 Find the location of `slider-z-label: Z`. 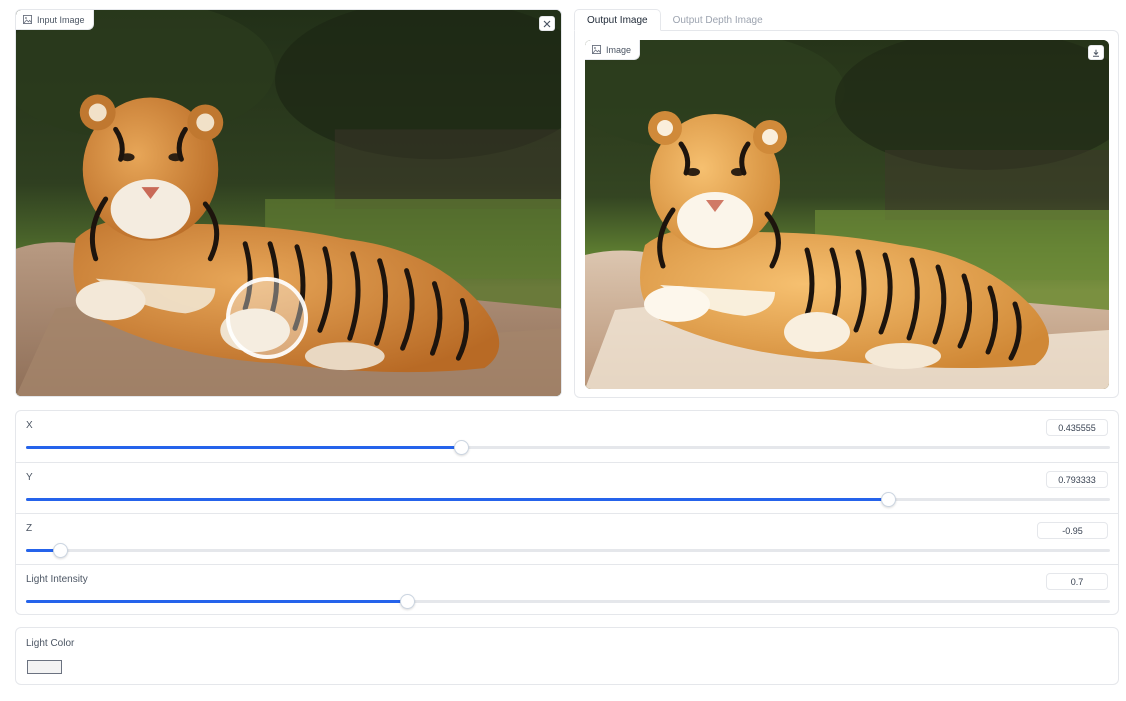

slider-z-label: Z is located at coordinates (29, 528).